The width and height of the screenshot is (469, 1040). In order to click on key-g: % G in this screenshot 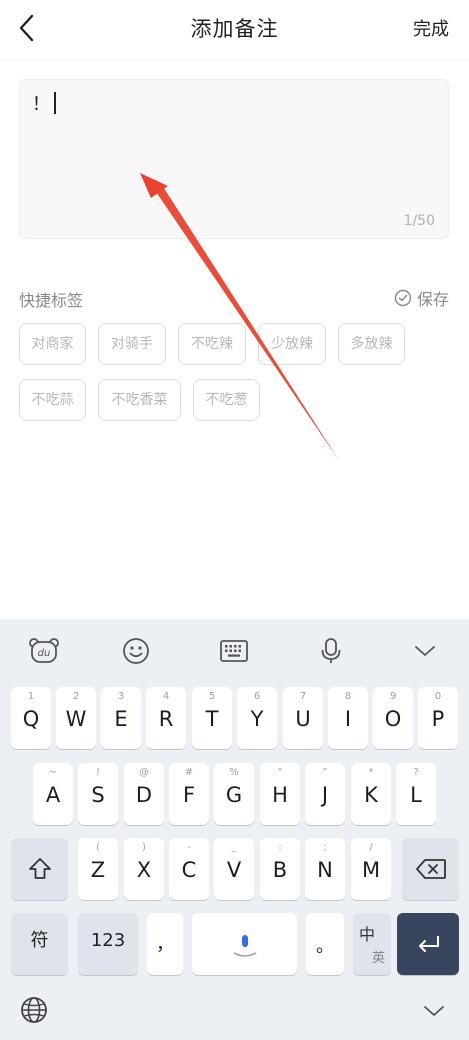, I will do `click(234, 794)`.